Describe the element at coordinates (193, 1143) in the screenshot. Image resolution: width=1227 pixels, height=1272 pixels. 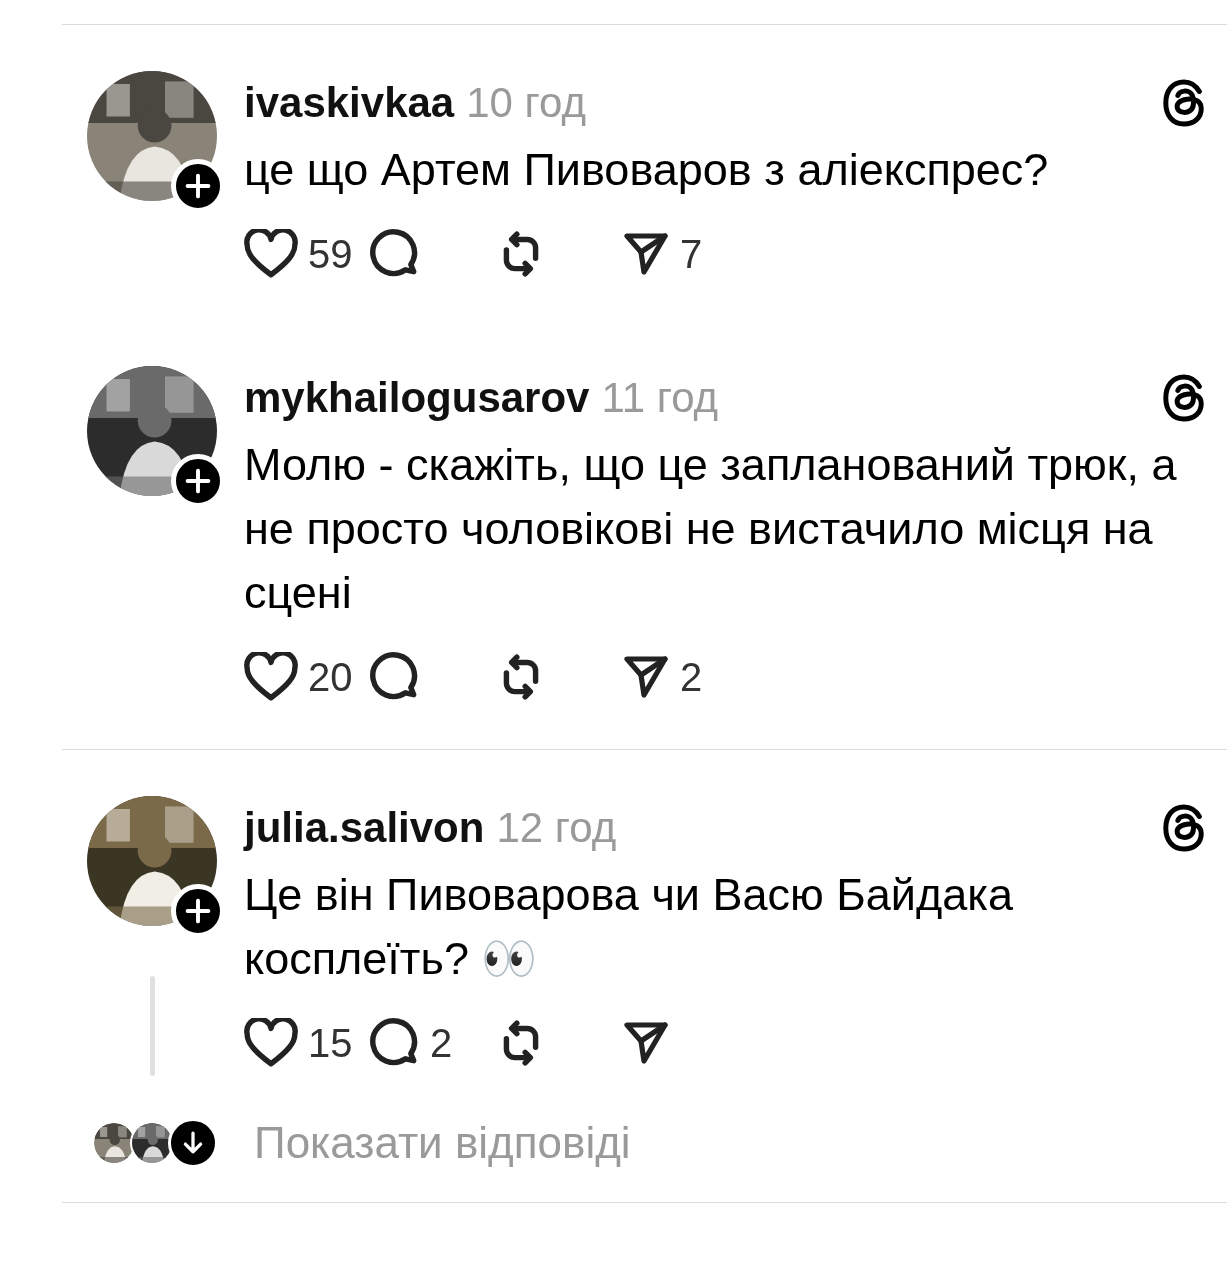
I see `down-arrow-icon` at that location.